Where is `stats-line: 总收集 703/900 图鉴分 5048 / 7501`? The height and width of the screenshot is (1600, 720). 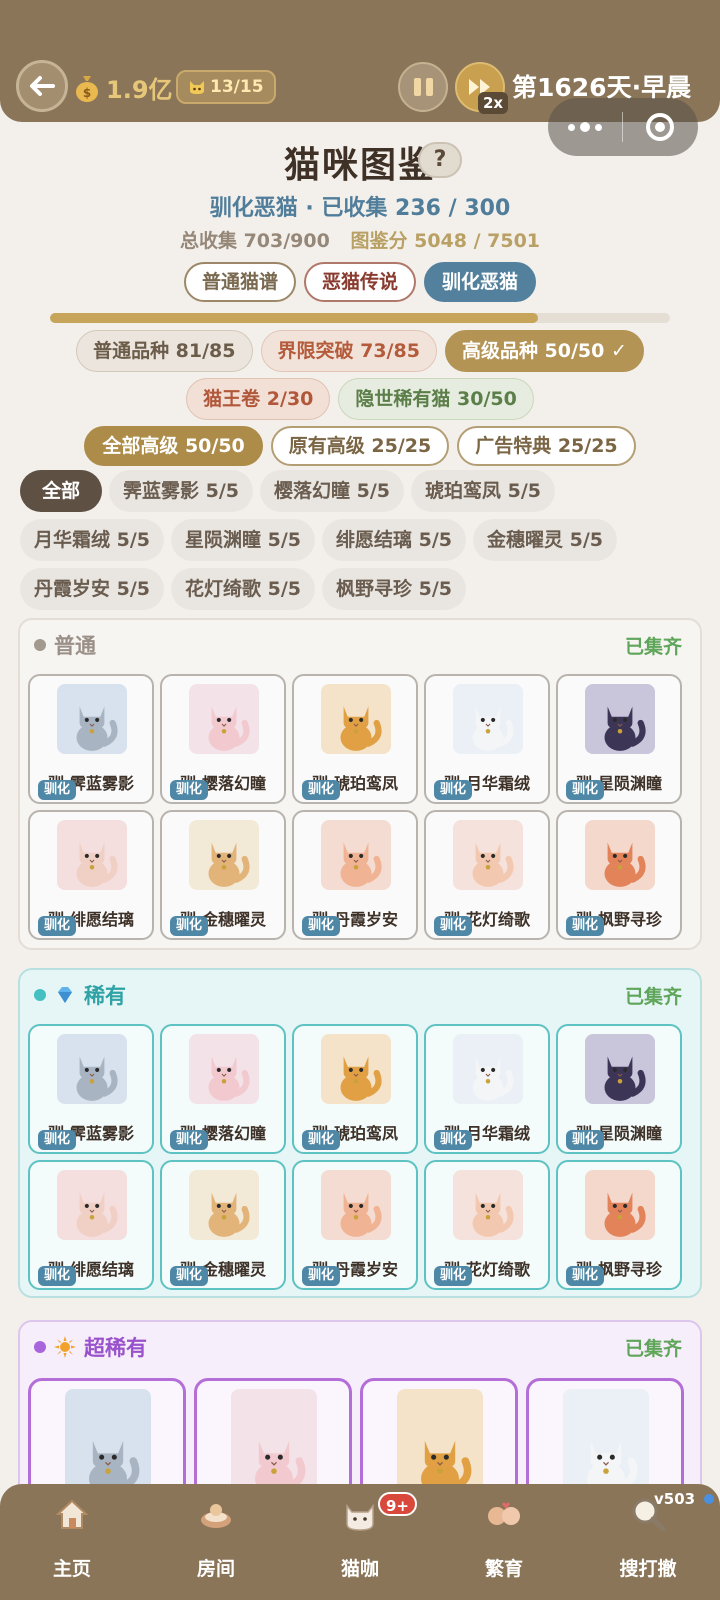 stats-line: 总收集 703/900 图鉴分 5048 / 7501 is located at coordinates (360, 239).